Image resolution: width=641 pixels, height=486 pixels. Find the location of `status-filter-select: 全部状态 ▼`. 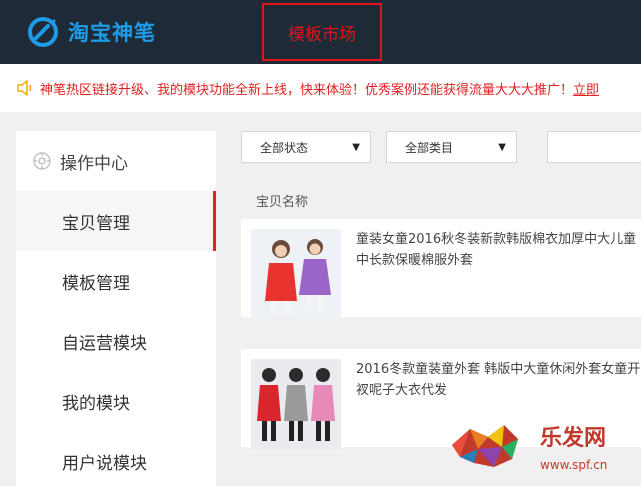

status-filter-select: 全部状态 ▼ is located at coordinates (306, 147).